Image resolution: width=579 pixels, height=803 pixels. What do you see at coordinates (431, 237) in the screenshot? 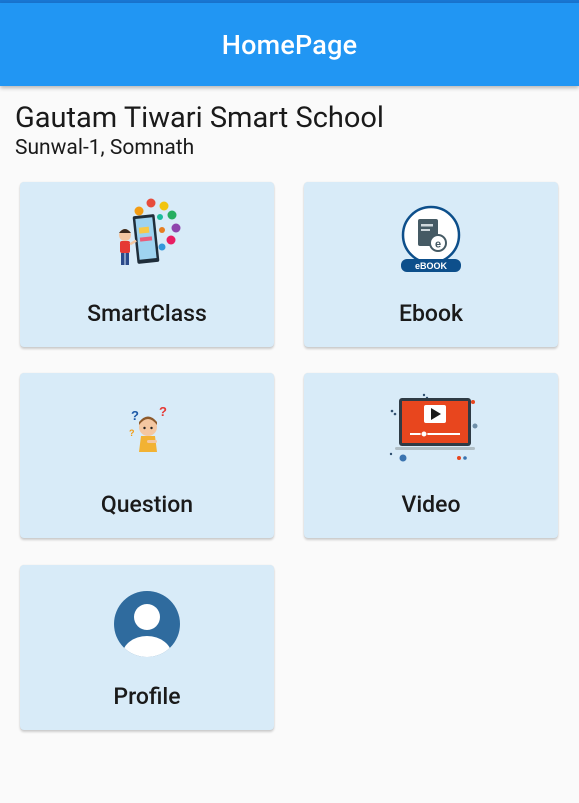
I see `ebook-icon: e eBOOK` at bounding box center [431, 237].